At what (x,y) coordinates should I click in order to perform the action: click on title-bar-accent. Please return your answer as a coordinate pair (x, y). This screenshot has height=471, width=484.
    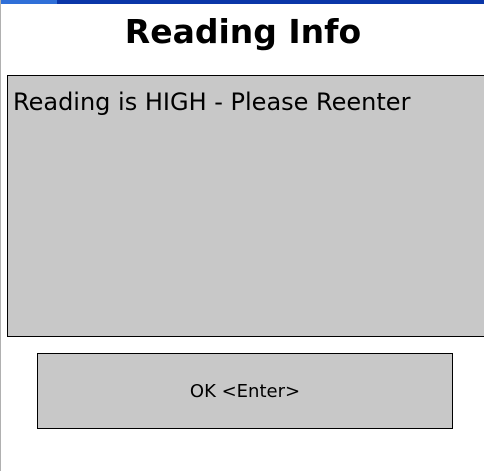
    Looking at the image, I should click on (242, 2).